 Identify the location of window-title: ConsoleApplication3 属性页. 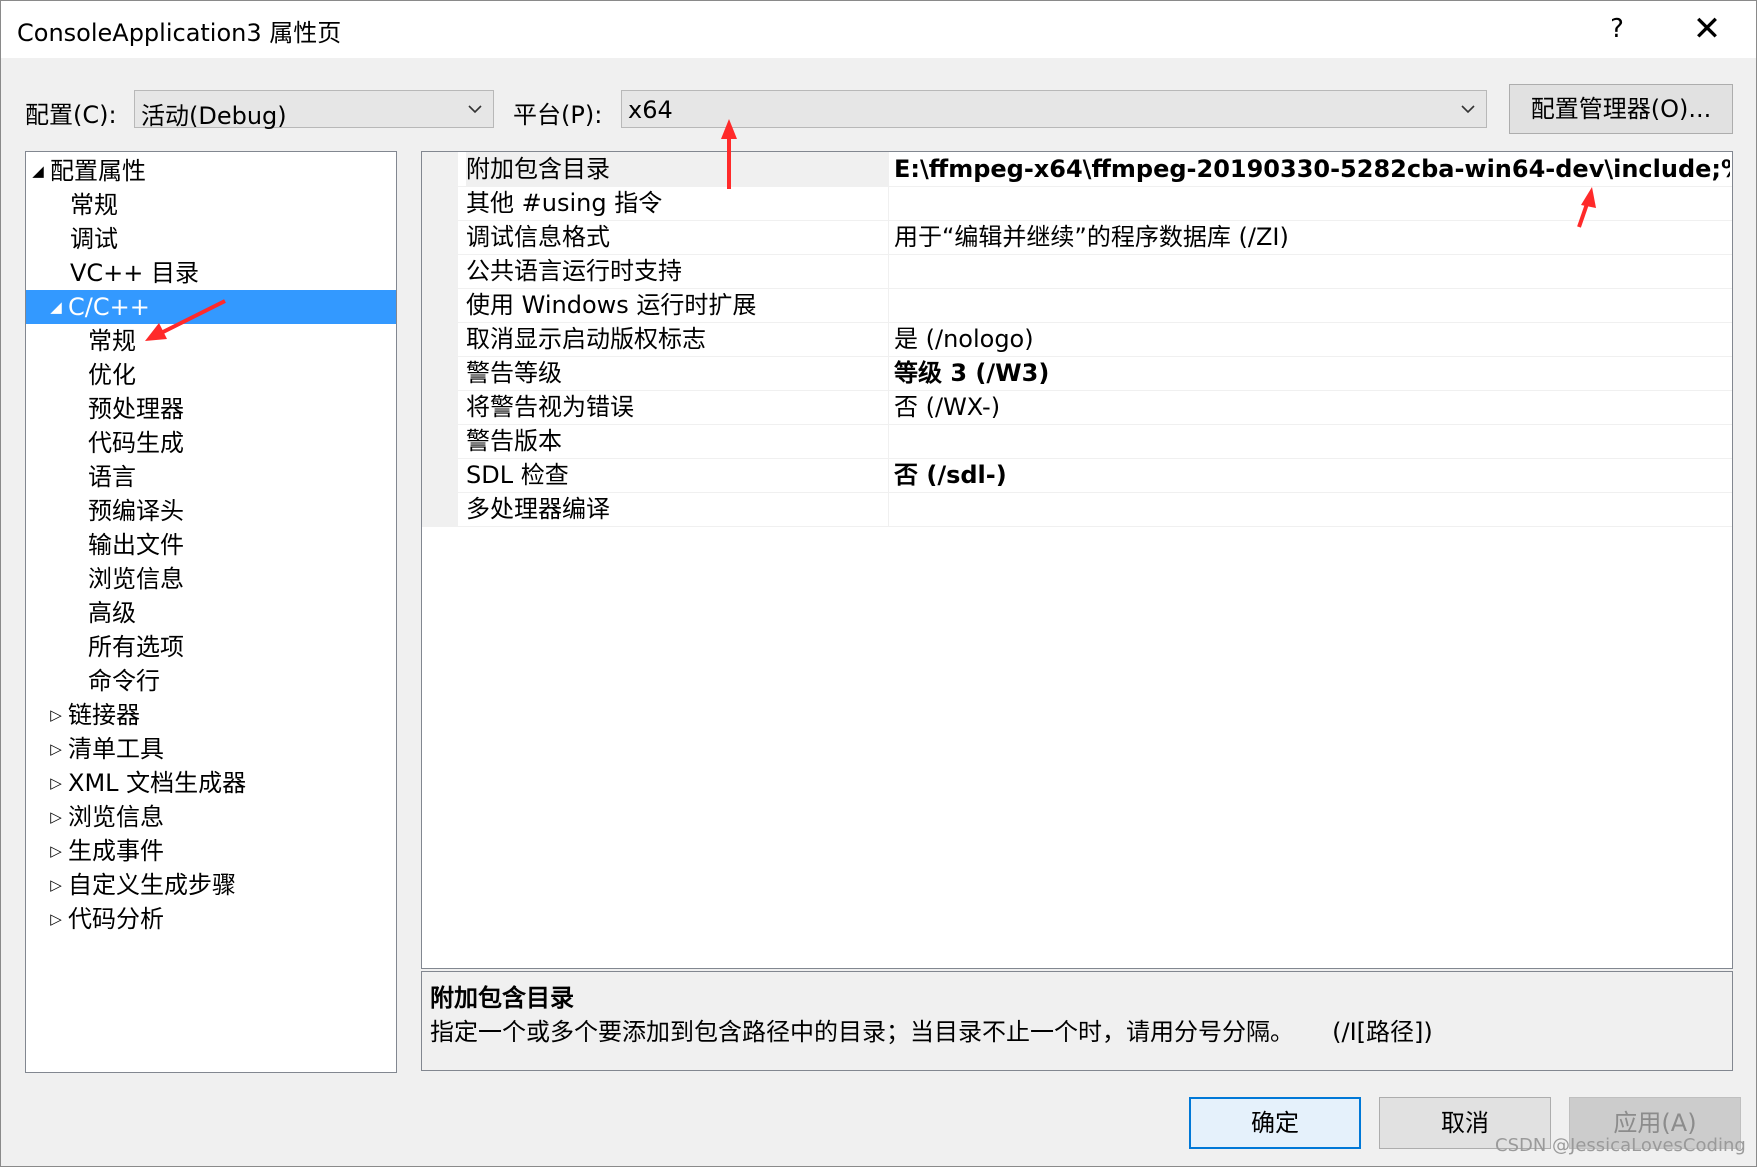
(179, 33).